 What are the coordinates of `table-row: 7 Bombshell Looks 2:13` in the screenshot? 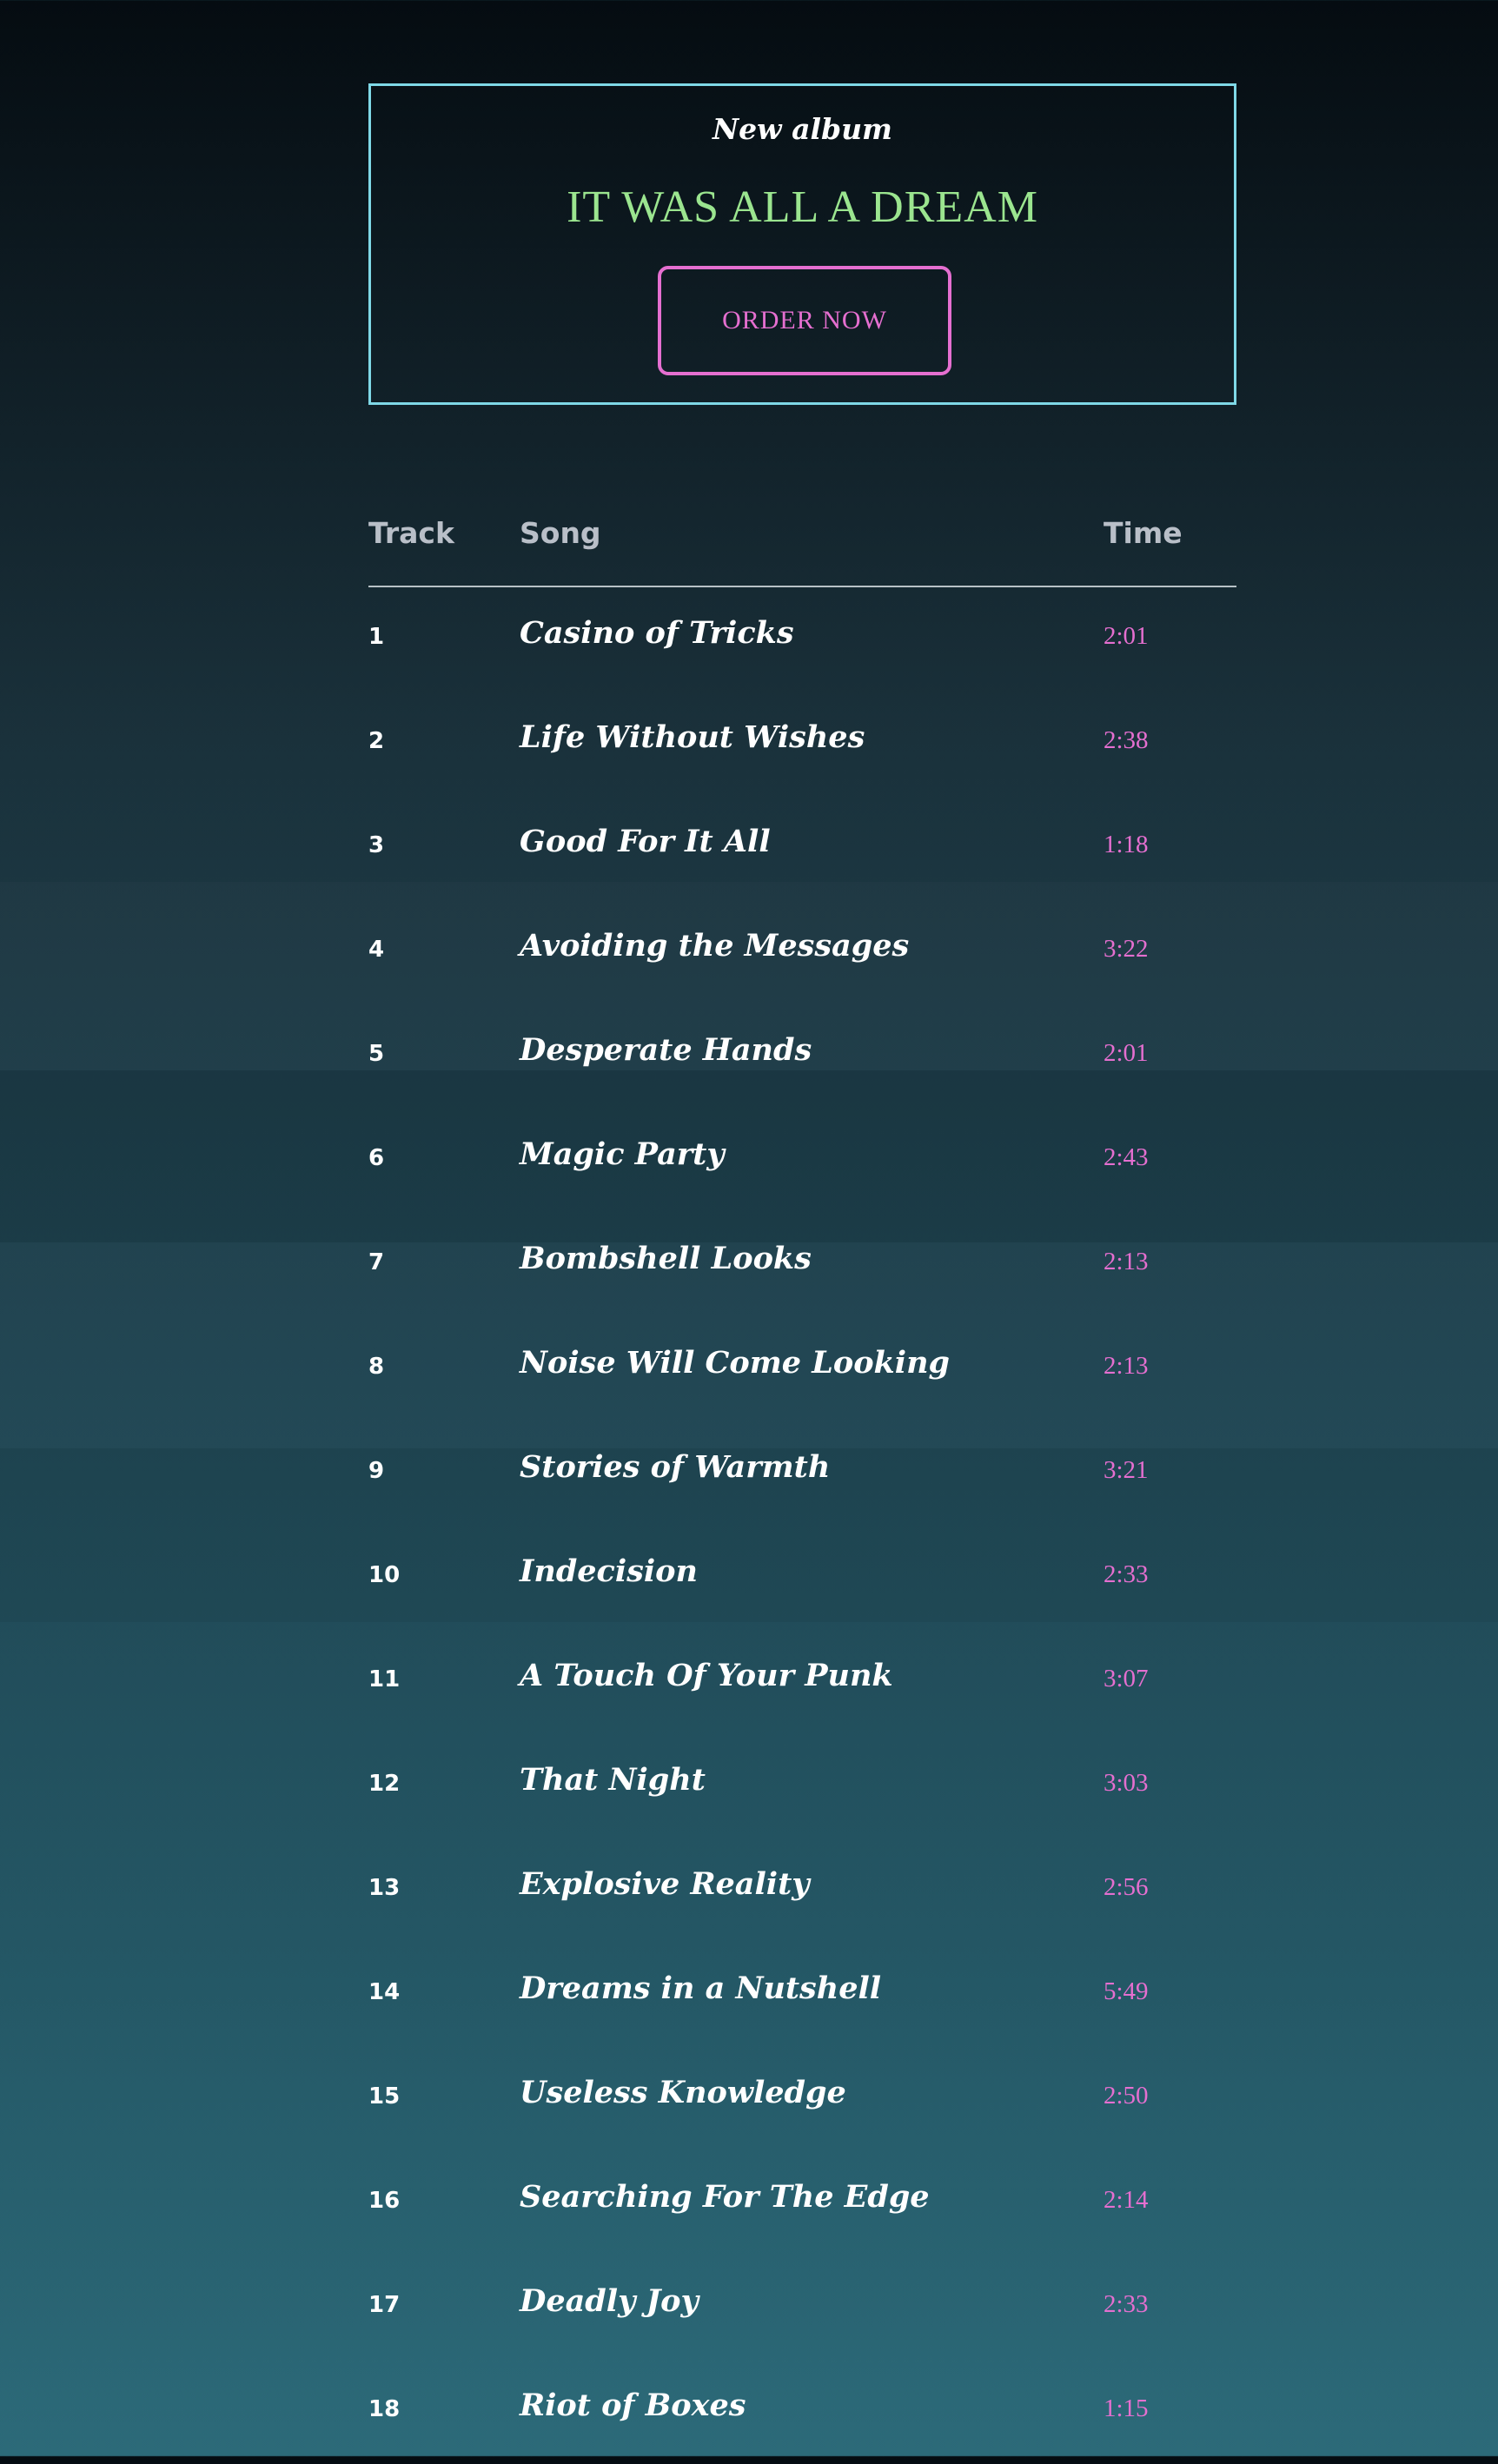 It's located at (802, 1265).